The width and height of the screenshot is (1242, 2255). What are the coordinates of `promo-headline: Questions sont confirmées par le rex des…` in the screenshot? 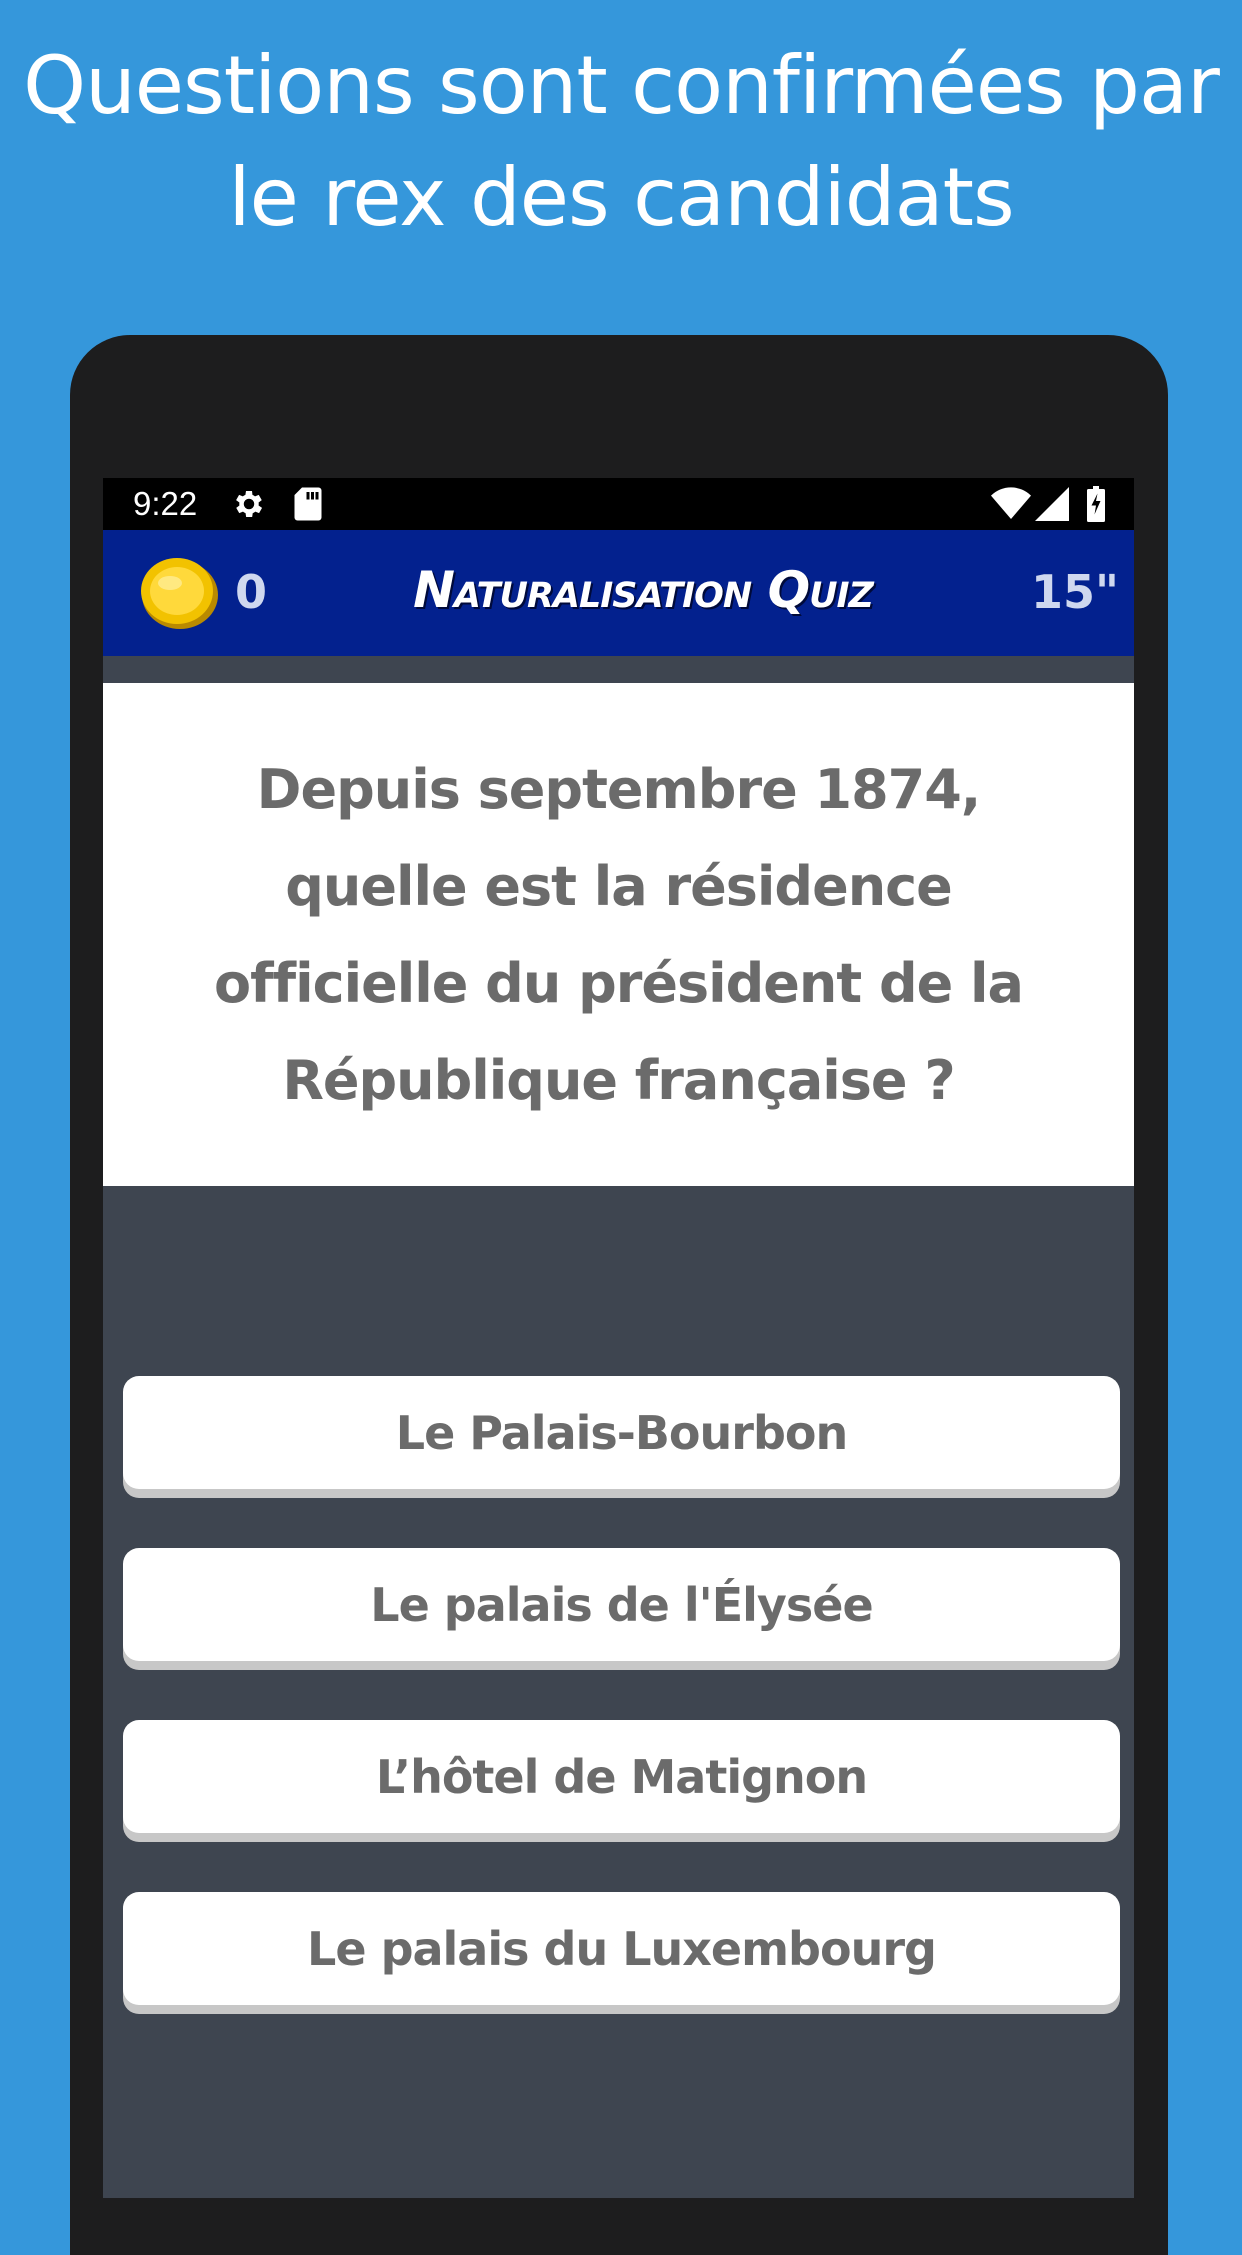 It's located at (621, 142).